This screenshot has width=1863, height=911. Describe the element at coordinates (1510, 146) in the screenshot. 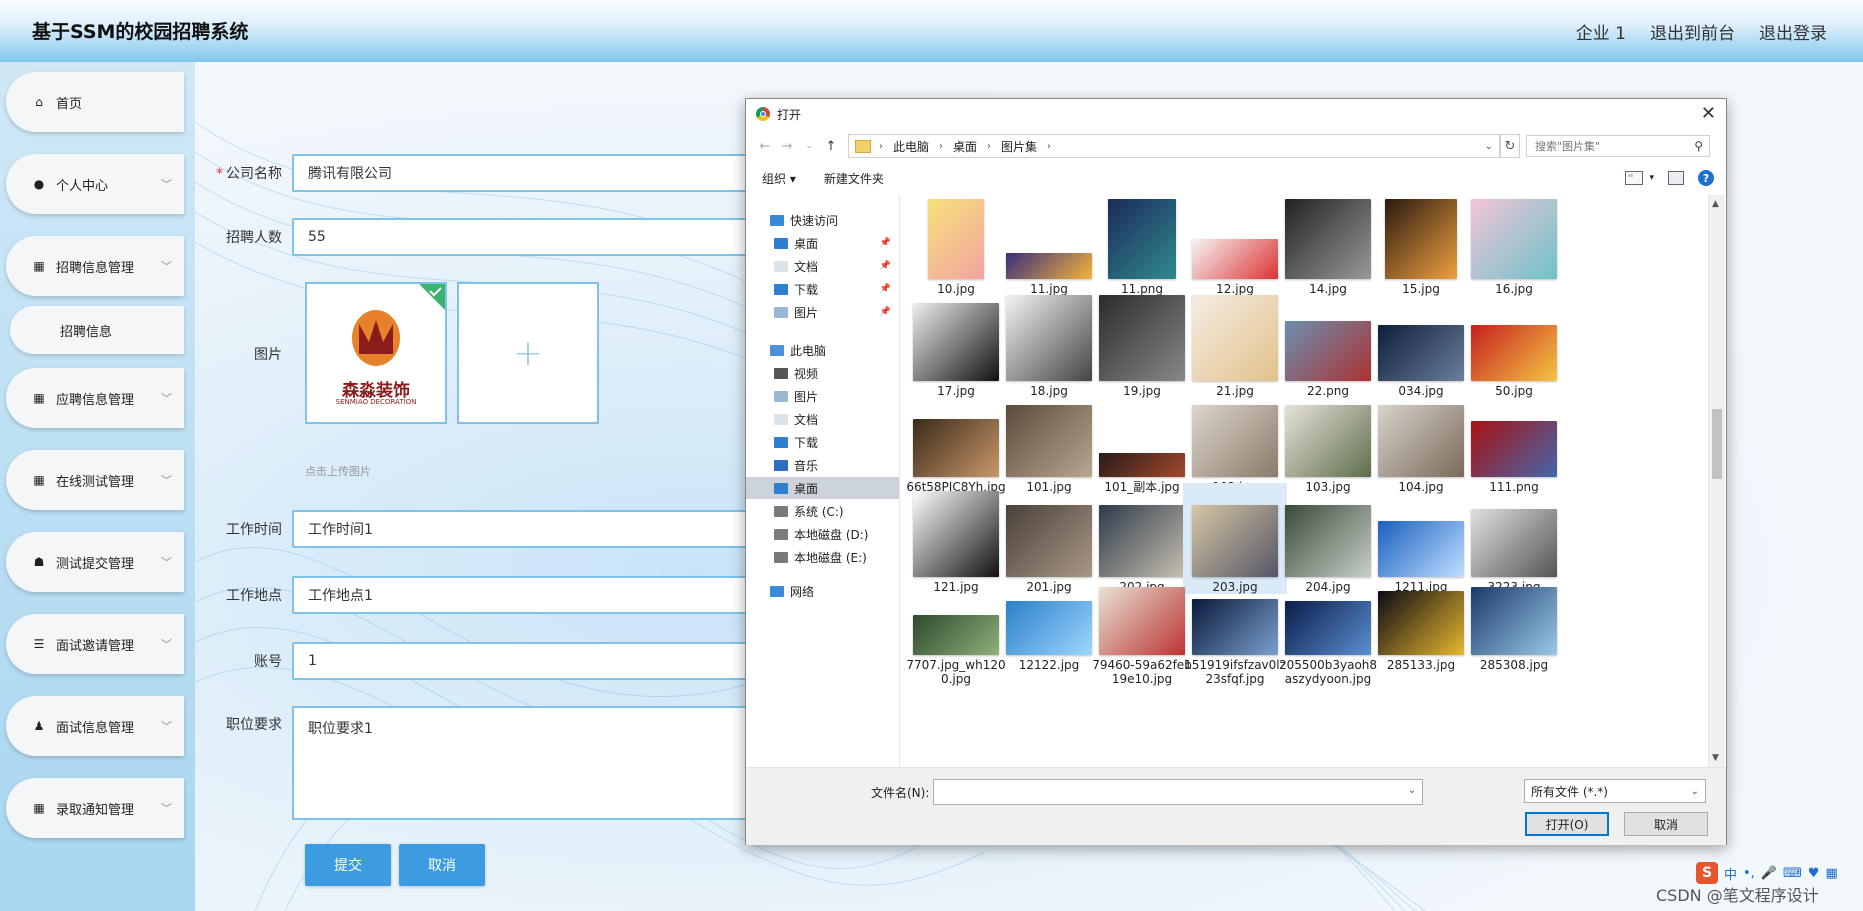

I see `refresh-icon: ↻` at that location.